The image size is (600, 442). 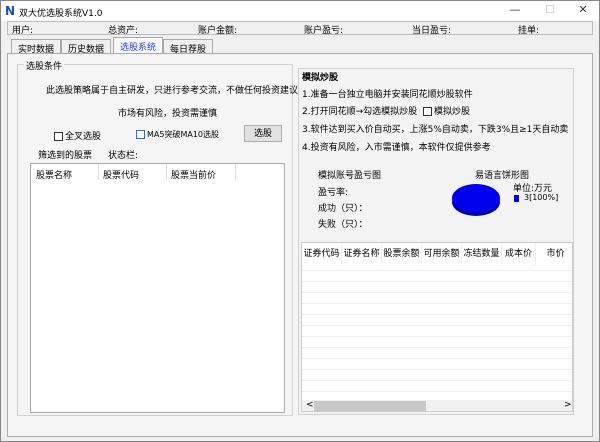 I want to click on close-button: ✕, so click(x=583, y=11).